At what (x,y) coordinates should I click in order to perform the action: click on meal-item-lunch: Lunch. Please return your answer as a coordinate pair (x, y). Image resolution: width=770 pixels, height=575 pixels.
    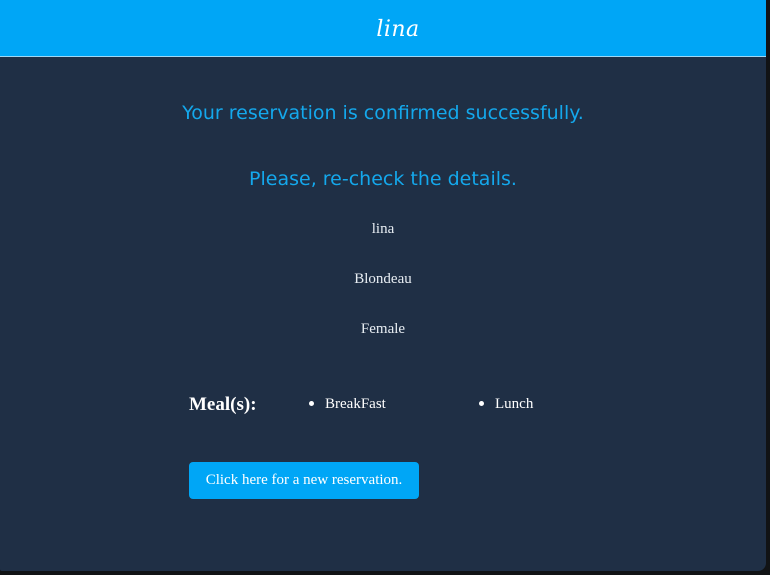
    Looking at the image, I should click on (506, 404).